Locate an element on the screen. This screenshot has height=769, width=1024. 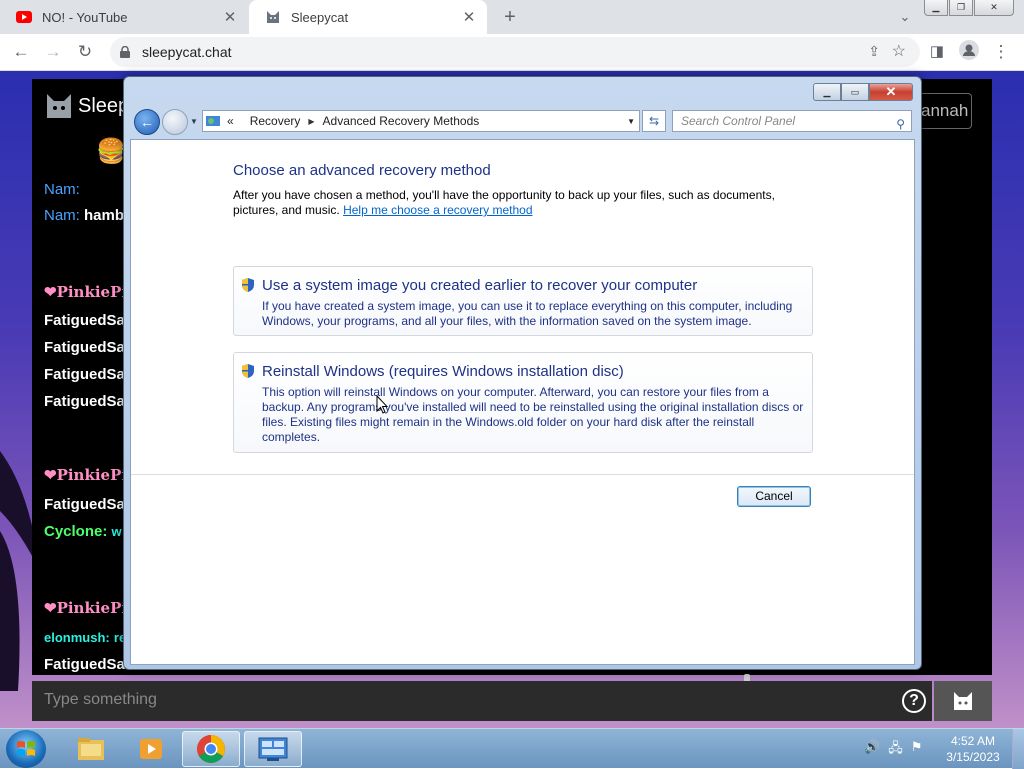
system-tray: 🔊 🖧 ⚑ is located at coordinates (893, 750).